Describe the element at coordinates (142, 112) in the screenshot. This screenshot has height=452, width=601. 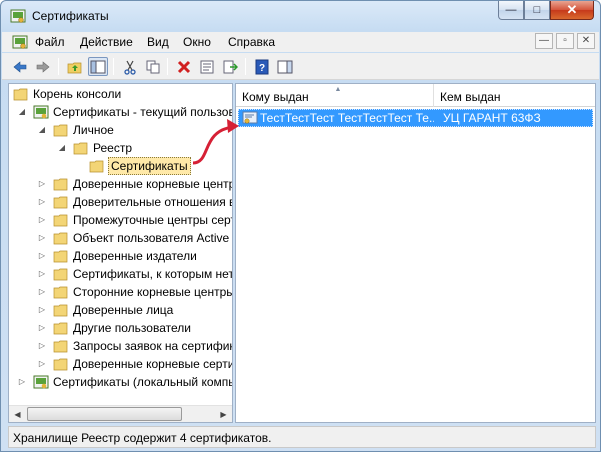
I see `tree-item-label: Сертификаты - текущий пользователь` at that location.